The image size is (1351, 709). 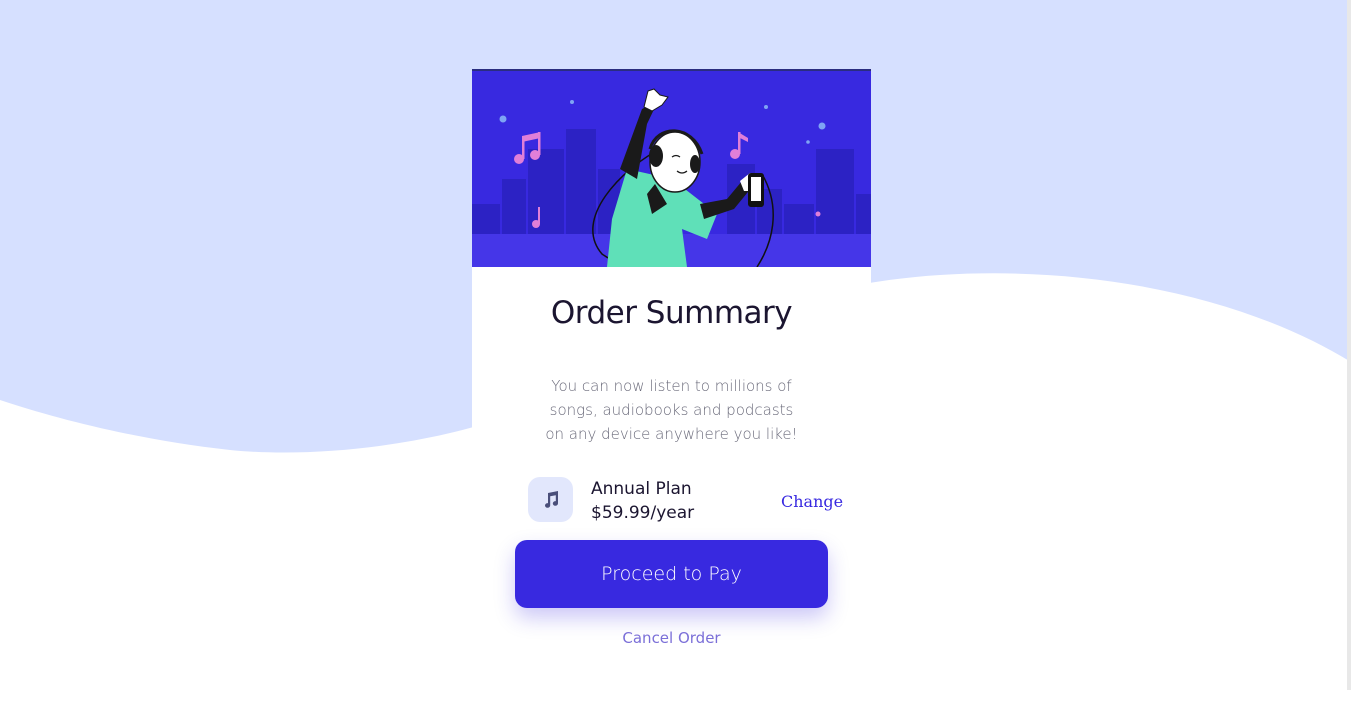 What do you see at coordinates (671, 70) in the screenshot?
I see `hero-top-line` at bounding box center [671, 70].